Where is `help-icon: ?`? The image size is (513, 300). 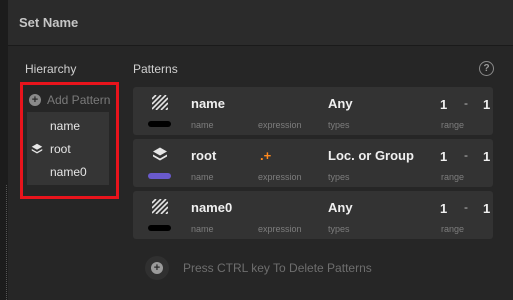
help-icon: ? is located at coordinates (486, 68).